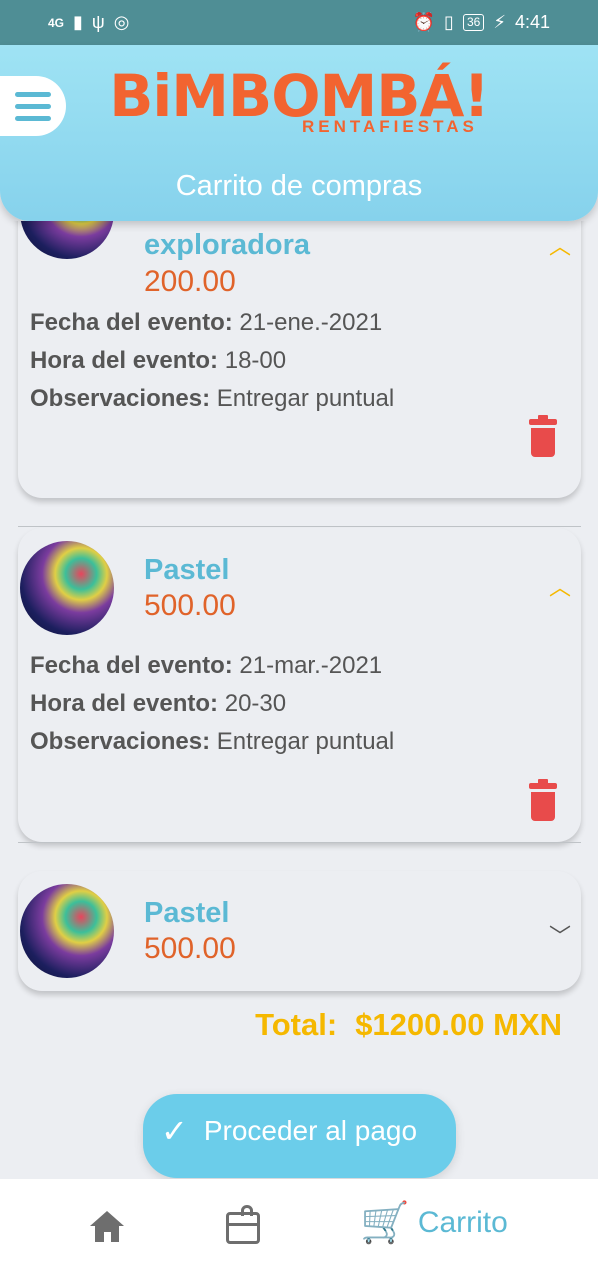 Image resolution: width=598 pixels, height=1280 pixels. What do you see at coordinates (255, 360) in the screenshot?
I see `event-hour-value: 18-00` at bounding box center [255, 360].